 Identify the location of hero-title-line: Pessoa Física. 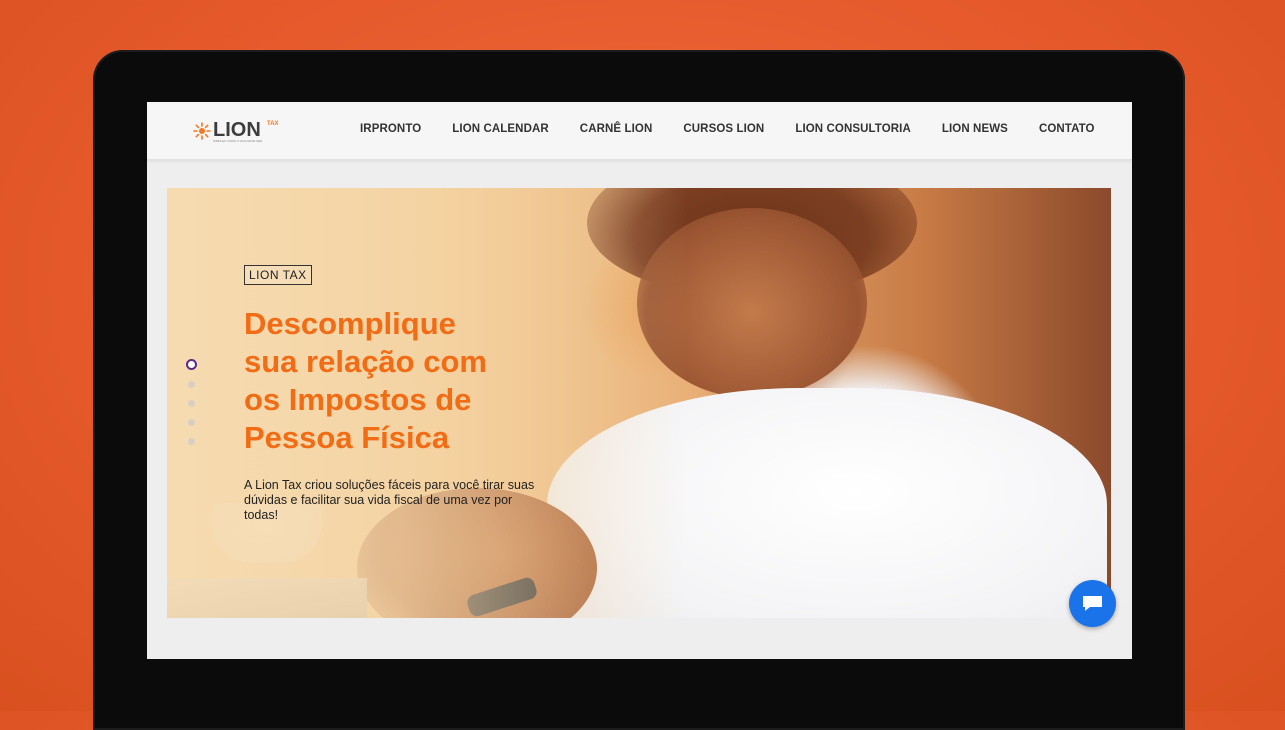
(347, 437).